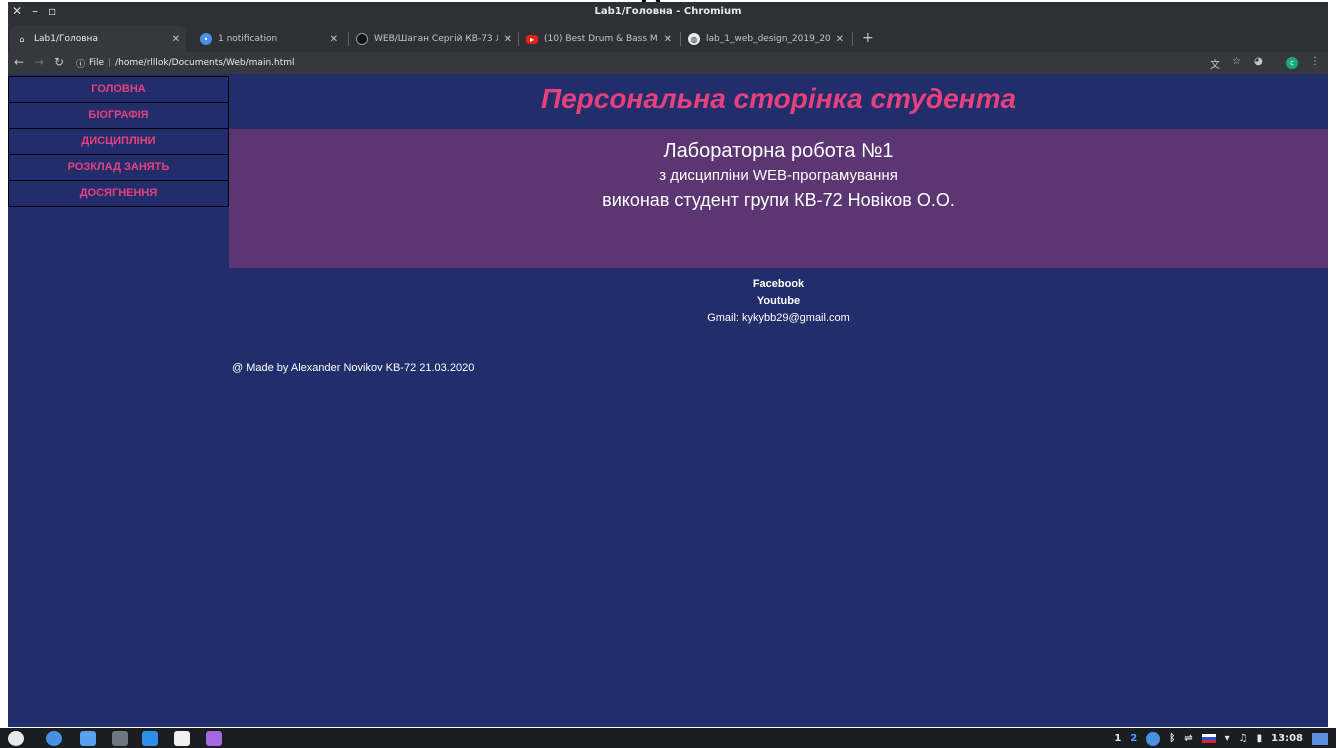 This screenshot has width=1336, height=748. Describe the element at coordinates (120, 738) in the screenshot. I see `terminal-icon` at that location.